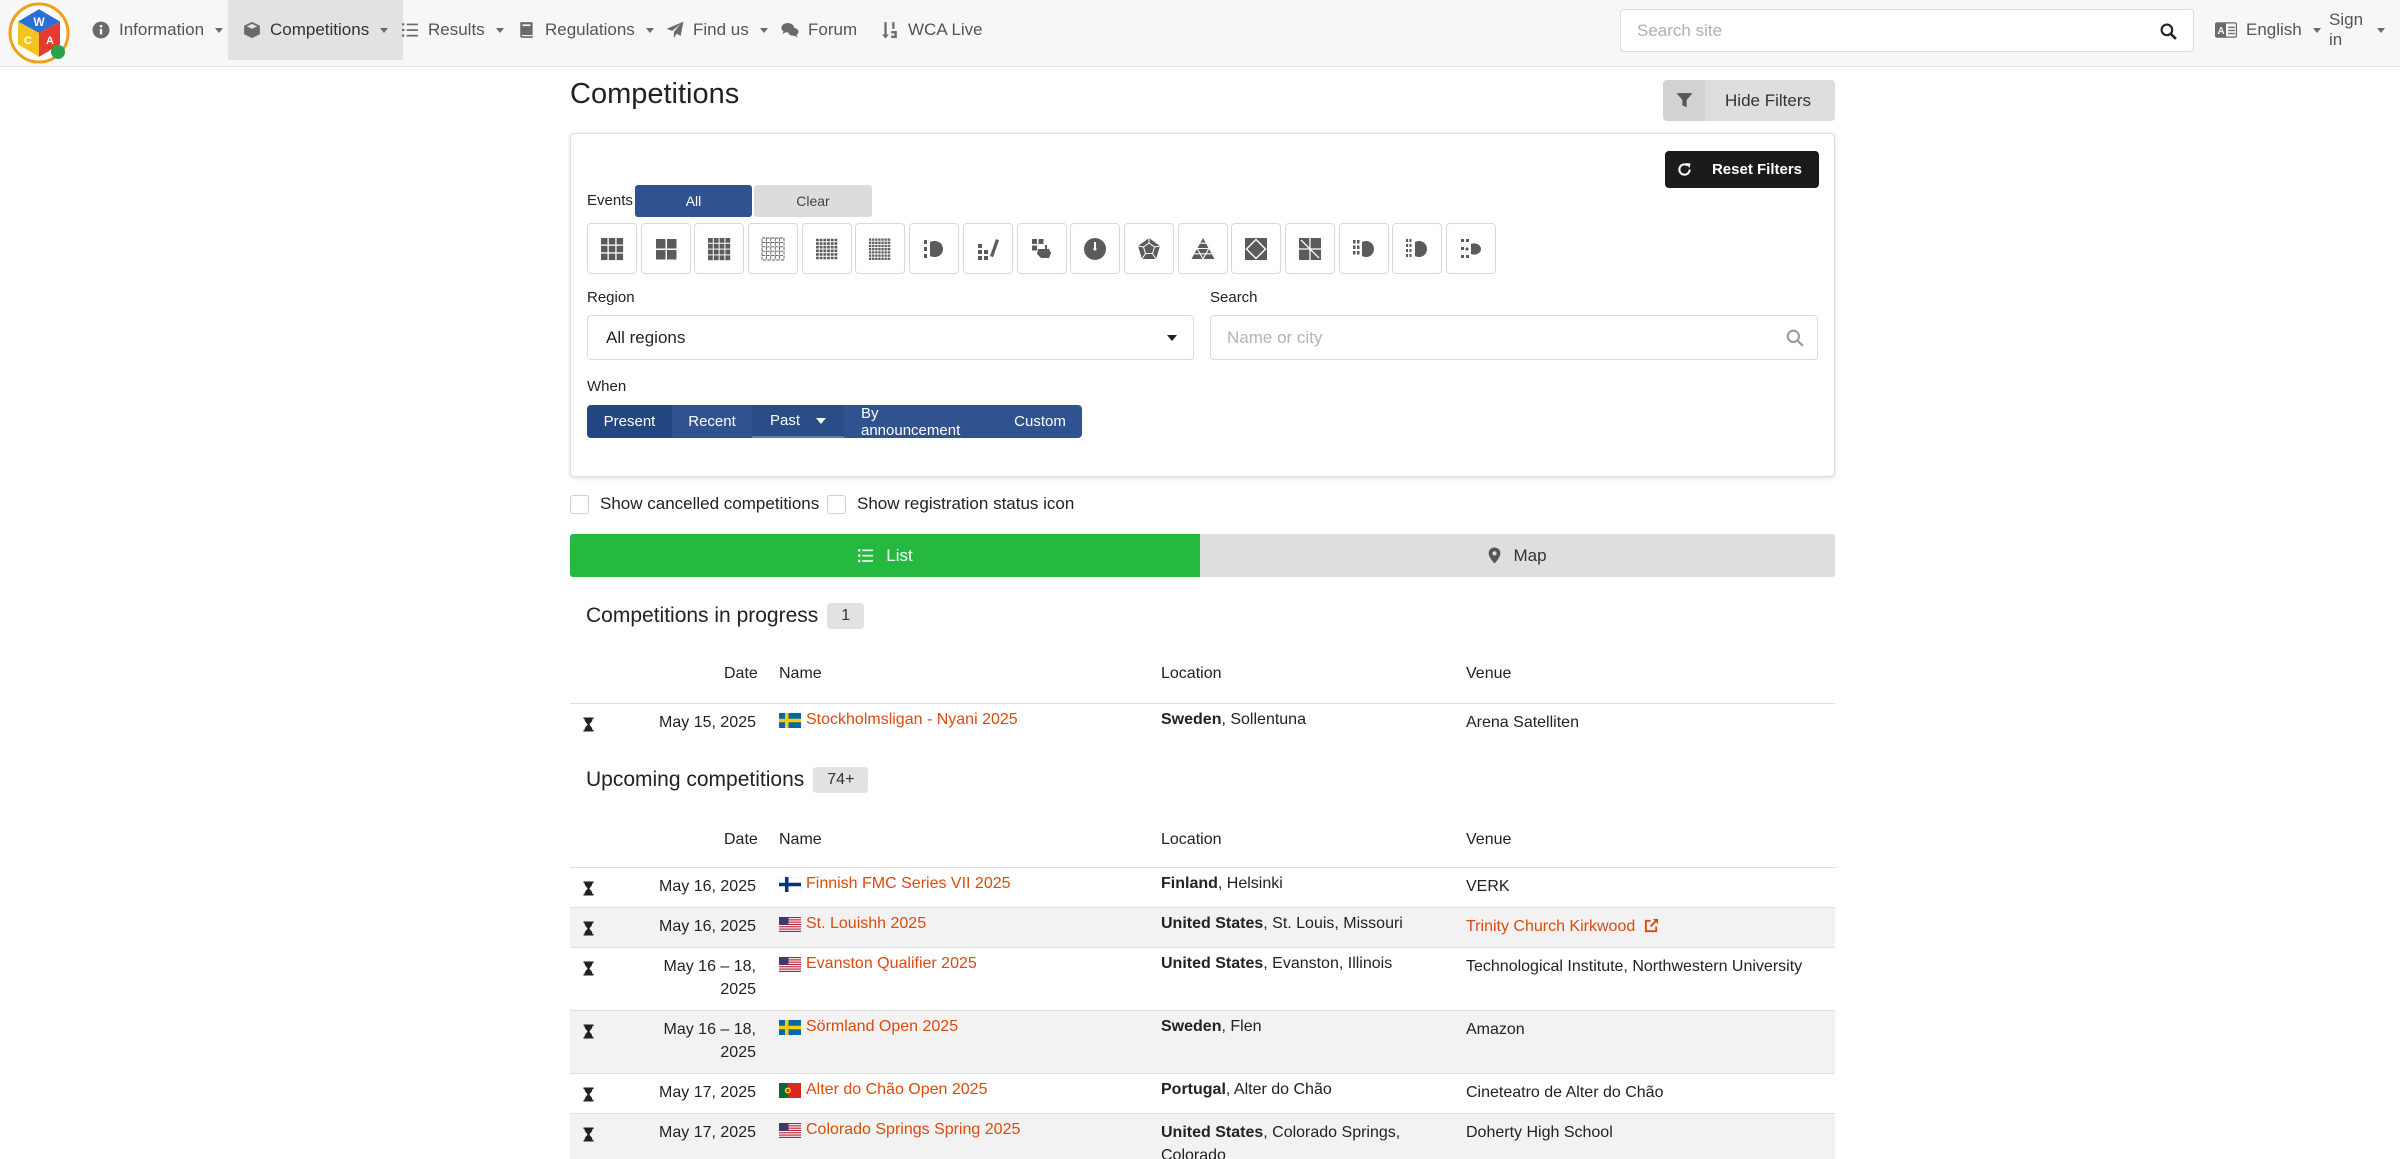 Image resolution: width=2400 pixels, height=1159 pixels. What do you see at coordinates (39, 33) in the screenshot?
I see `wca-logo: W C A` at bounding box center [39, 33].